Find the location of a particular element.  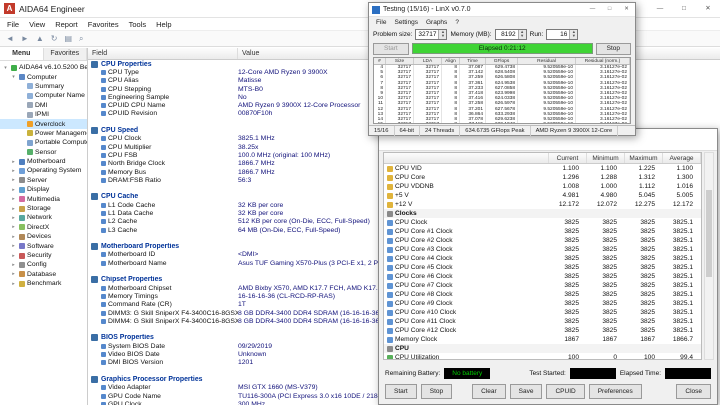

menu-view: View is located at coordinates (37, 24).